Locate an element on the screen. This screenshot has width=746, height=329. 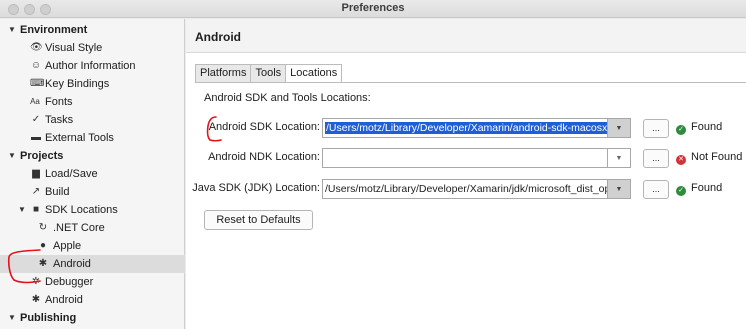
sidebar-item-label: Load/Save is located at coordinates (71, 174).